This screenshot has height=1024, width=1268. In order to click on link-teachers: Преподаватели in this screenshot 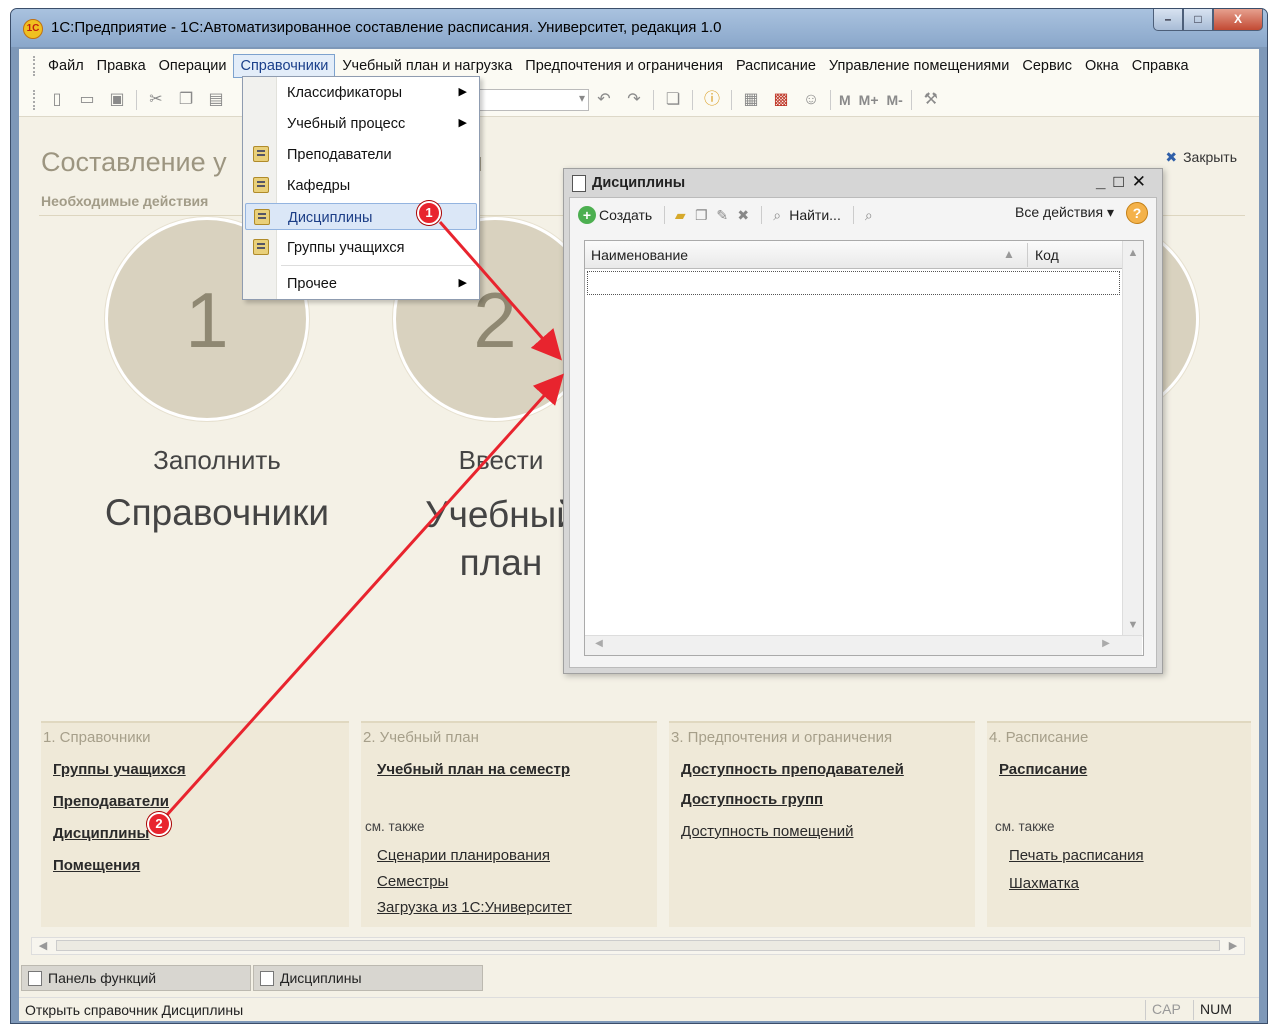, I will do `click(111, 801)`.